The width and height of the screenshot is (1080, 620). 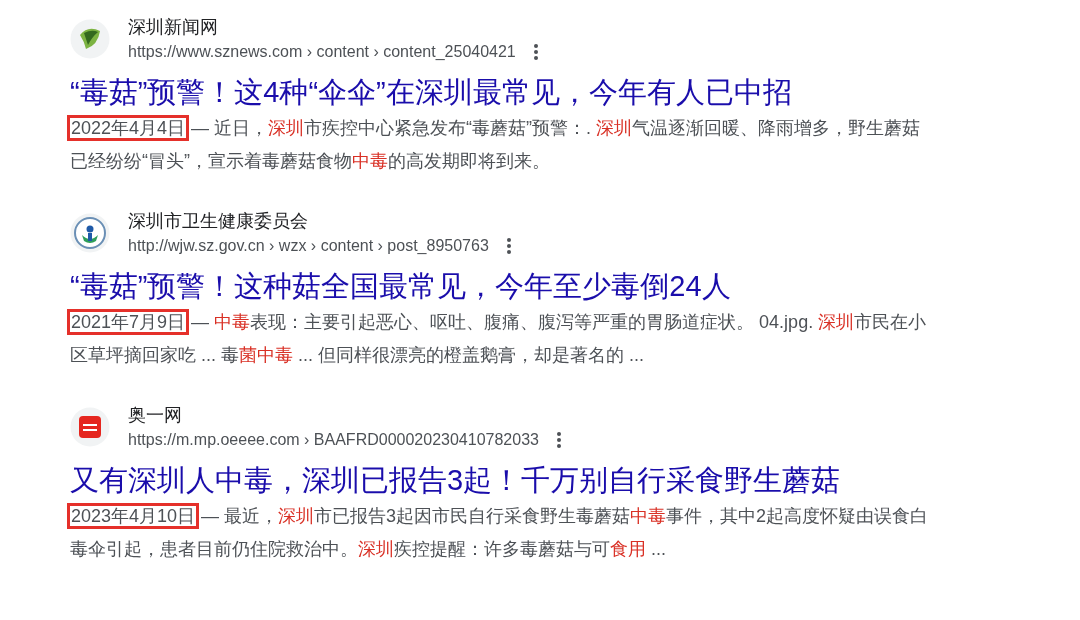 What do you see at coordinates (128, 322) in the screenshot?
I see `date-annotation-box: 2021年7月9日` at bounding box center [128, 322].